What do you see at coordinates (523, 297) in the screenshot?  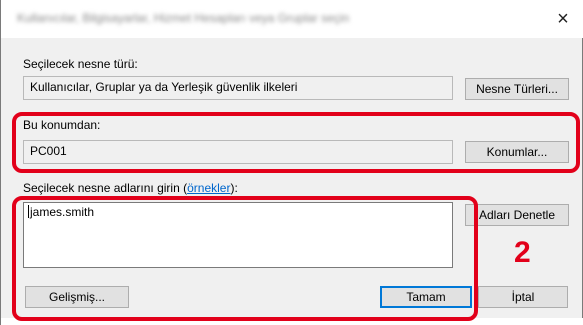 I see `cancel-button: İptal` at bounding box center [523, 297].